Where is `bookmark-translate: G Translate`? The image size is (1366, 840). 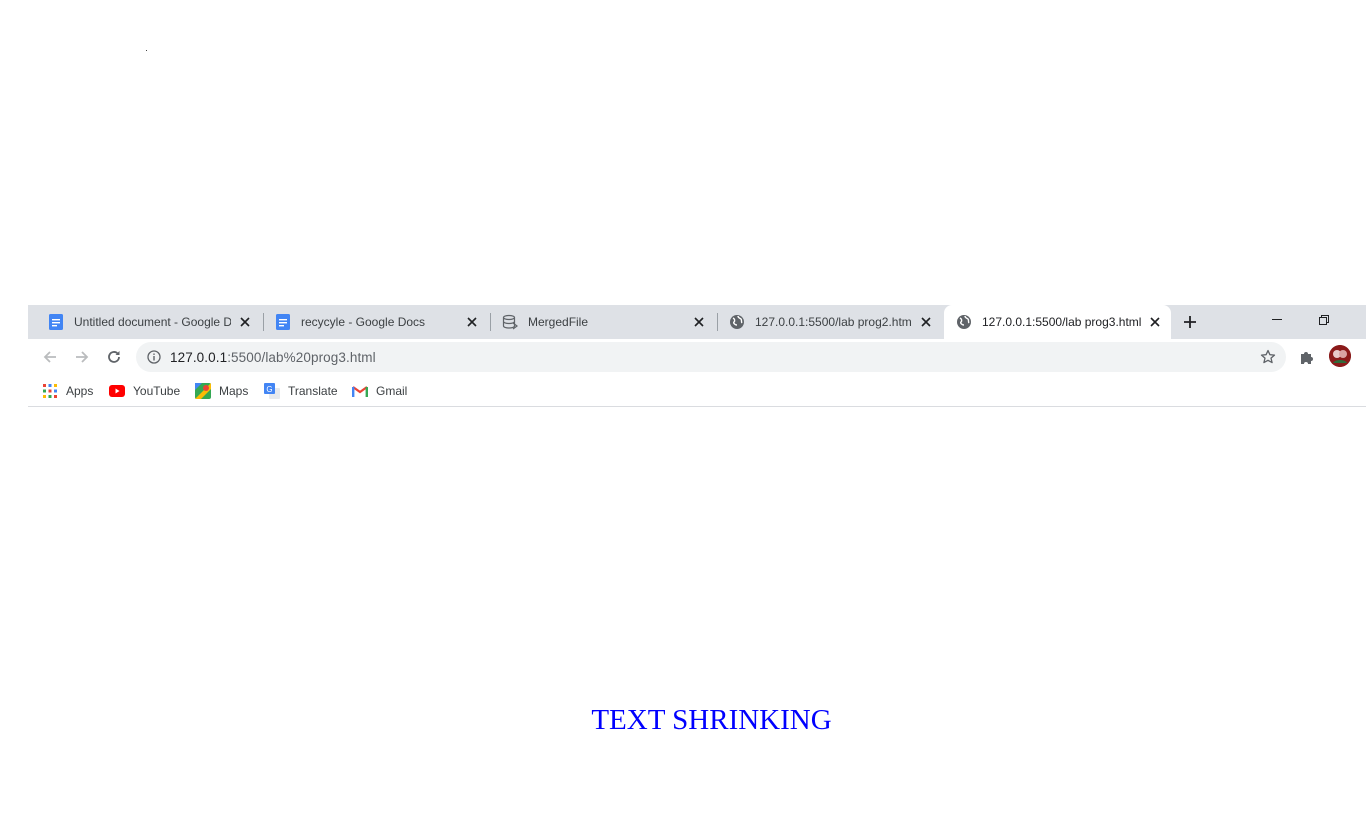
bookmark-translate: G Translate is located at coordinates (301, 391).